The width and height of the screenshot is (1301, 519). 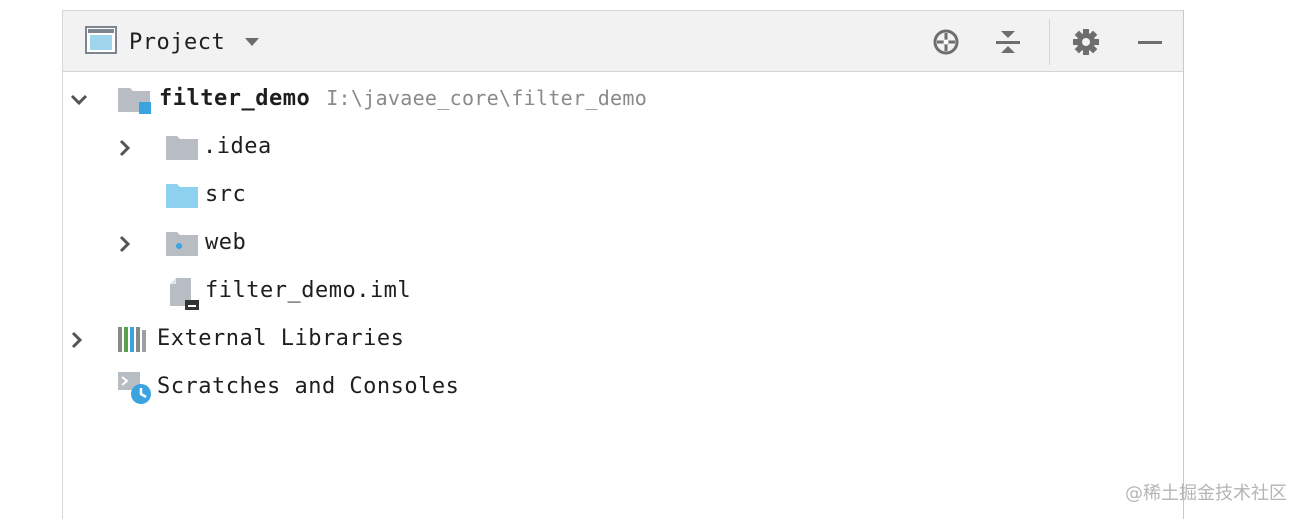 I want to click on module-folder-icon, so click(x=135, y=102).